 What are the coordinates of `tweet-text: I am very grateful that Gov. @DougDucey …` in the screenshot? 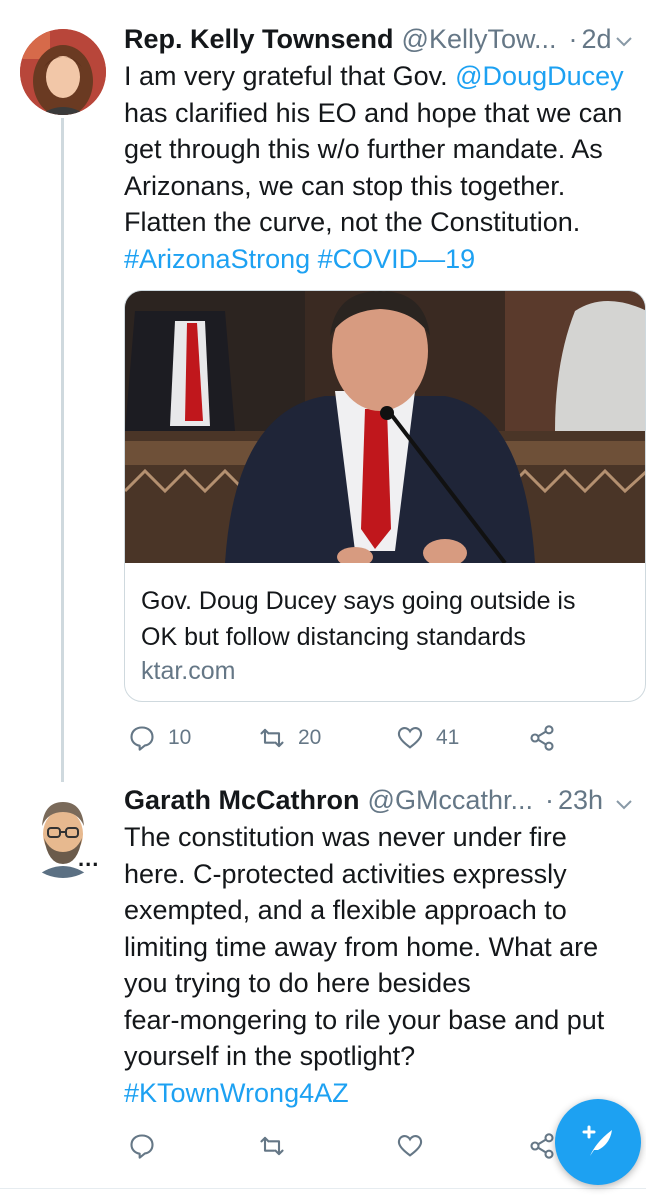 It's located at (384, 167).